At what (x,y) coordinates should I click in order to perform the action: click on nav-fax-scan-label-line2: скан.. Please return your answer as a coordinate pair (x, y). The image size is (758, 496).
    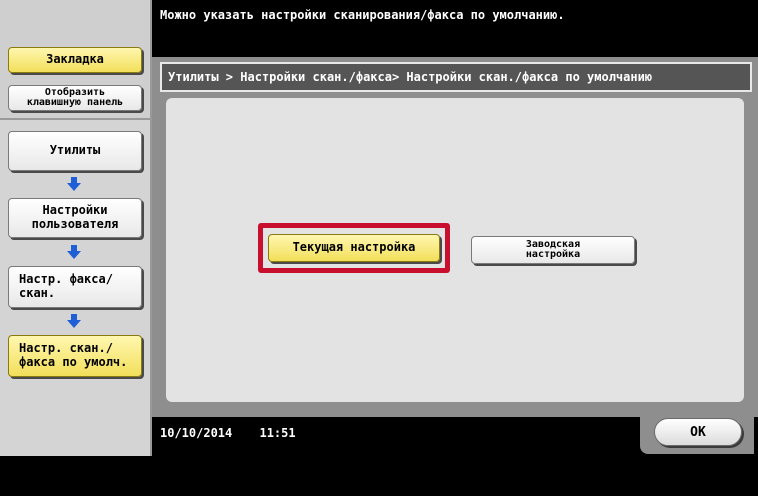
    Looking at the image, I should click on (37, 293).